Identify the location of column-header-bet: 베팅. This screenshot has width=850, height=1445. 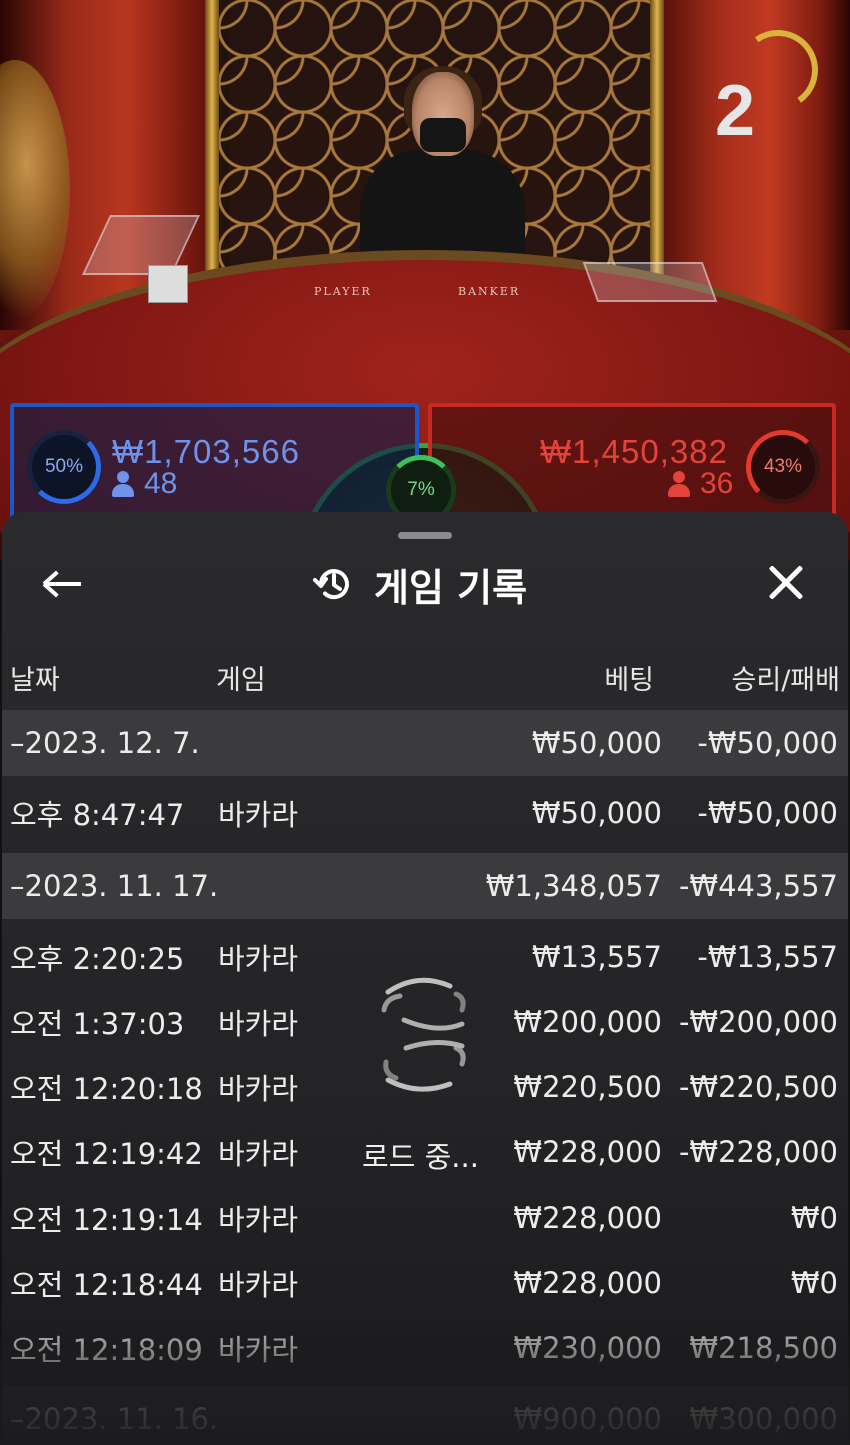
(629, 680).